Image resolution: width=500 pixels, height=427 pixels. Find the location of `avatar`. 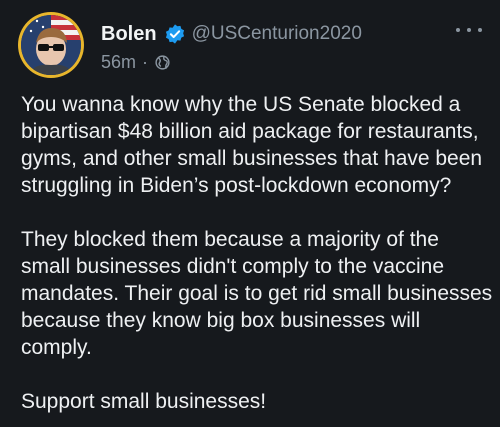

avatar is located at coordinates (51, 45).